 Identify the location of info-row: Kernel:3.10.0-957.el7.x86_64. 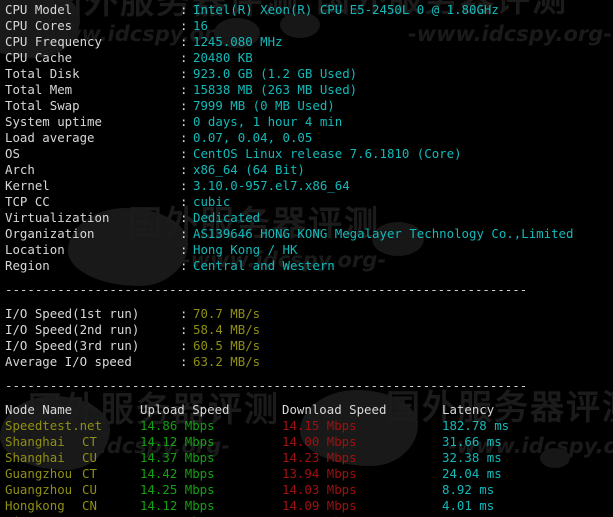
(309, 186).